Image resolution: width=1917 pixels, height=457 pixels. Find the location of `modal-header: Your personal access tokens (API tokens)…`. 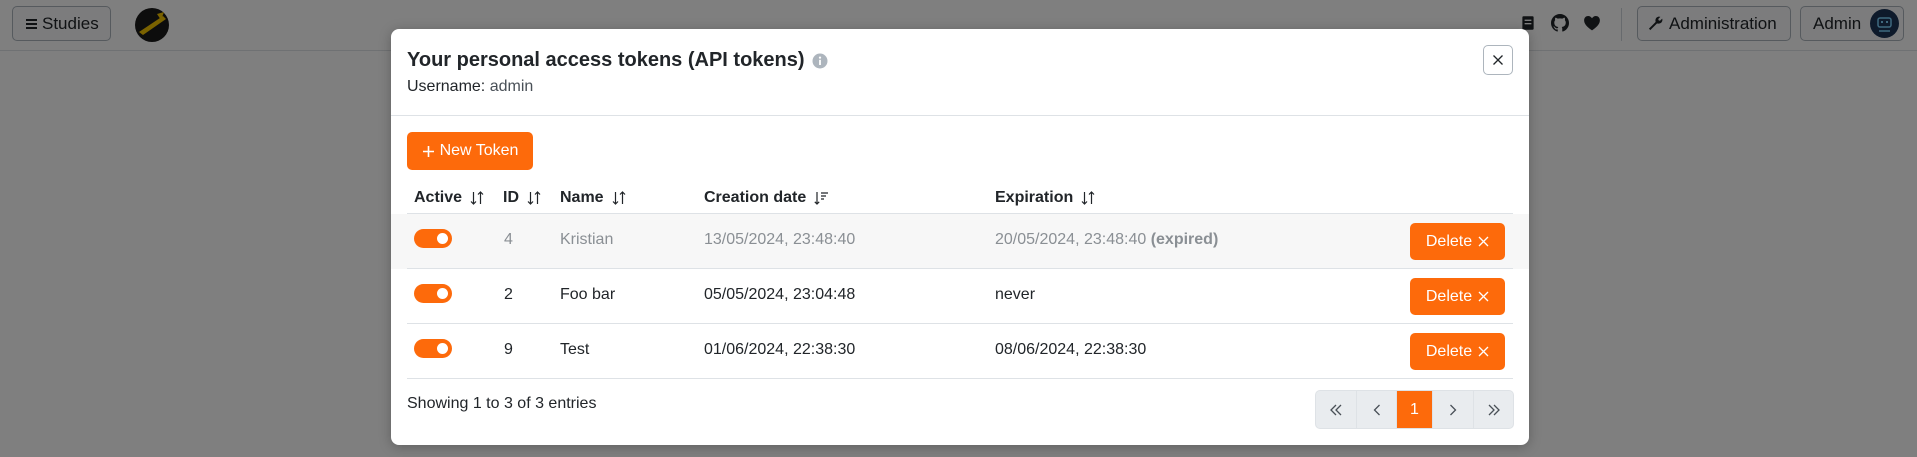

modal-header: Your personal access tokens (API tokens)… is located at coordinates (960, 72).